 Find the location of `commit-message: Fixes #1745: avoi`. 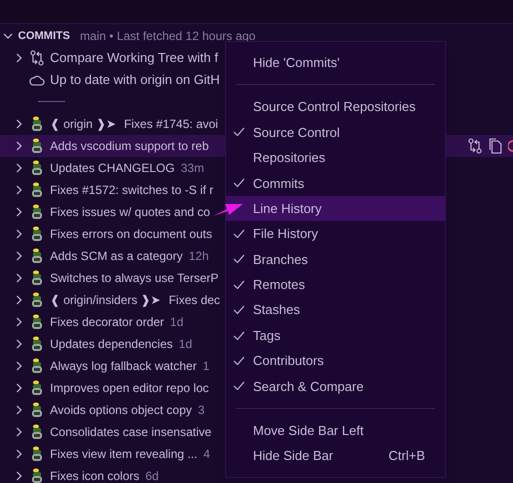

commit-message: Fixes #1745: avoi is located at coordinates (171, 124).